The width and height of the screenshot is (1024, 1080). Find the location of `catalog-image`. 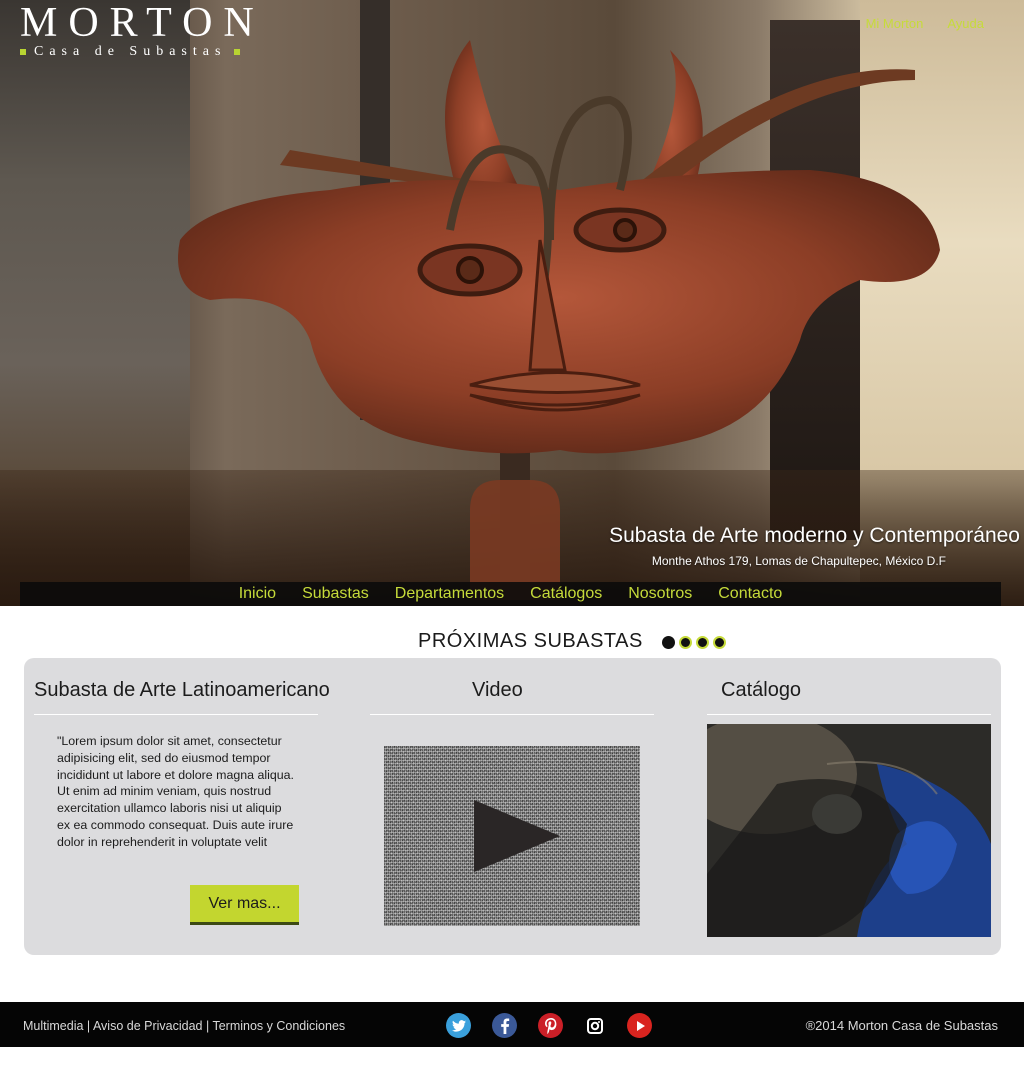

catalog-image is located at coordinates (849, 830).